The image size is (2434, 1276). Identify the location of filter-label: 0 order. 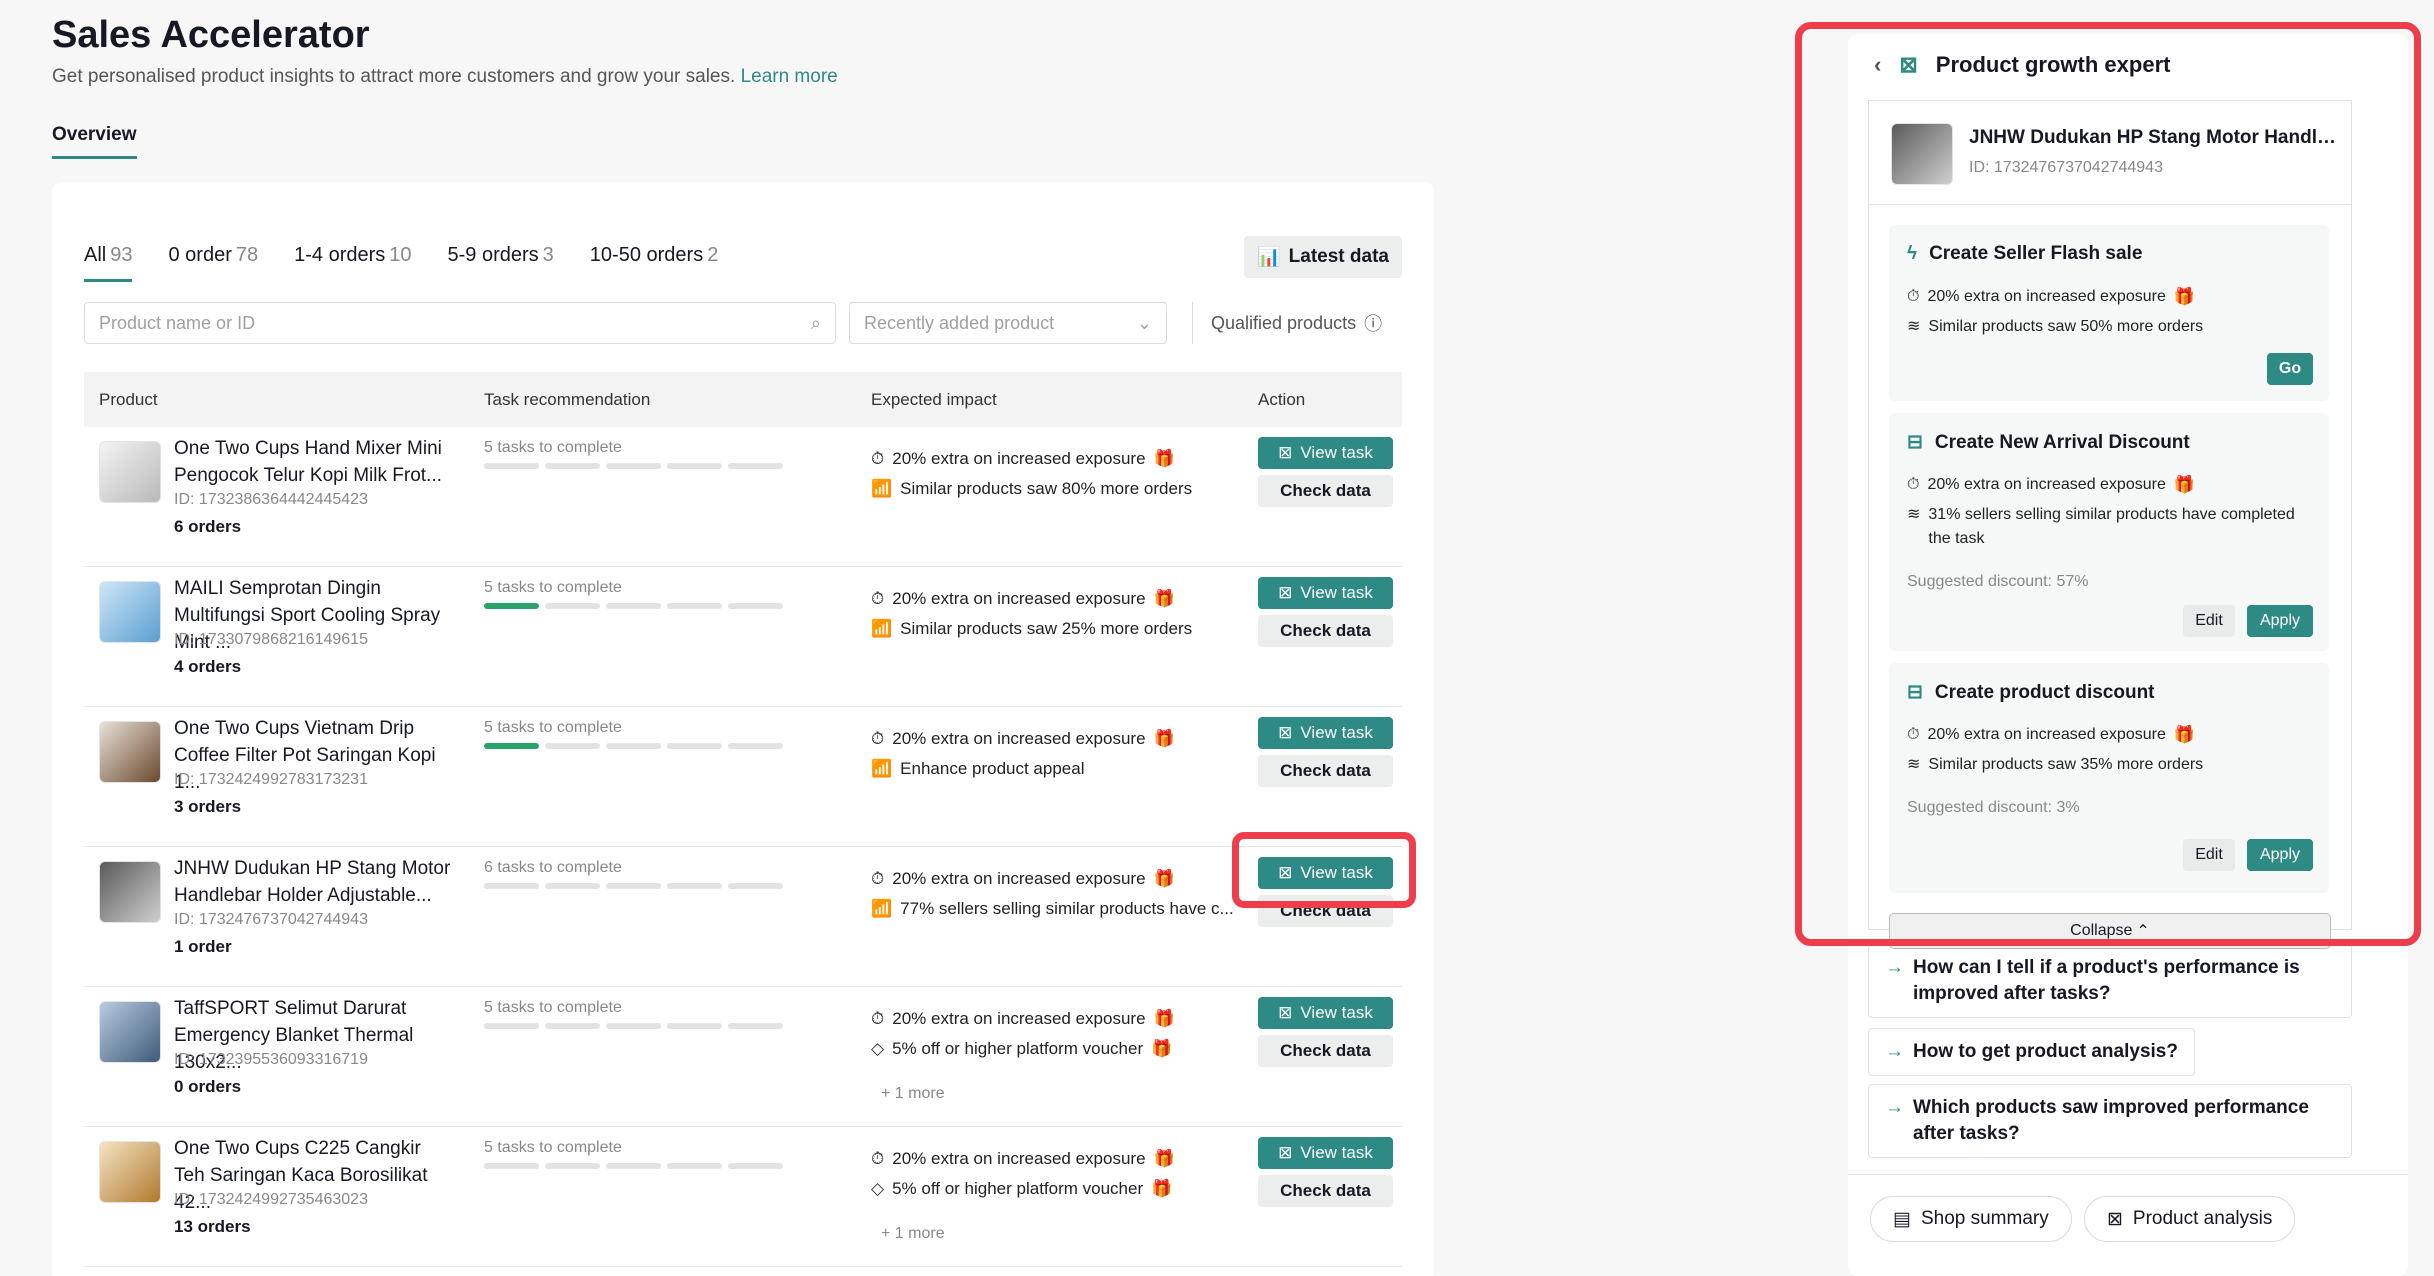
(200, 255).